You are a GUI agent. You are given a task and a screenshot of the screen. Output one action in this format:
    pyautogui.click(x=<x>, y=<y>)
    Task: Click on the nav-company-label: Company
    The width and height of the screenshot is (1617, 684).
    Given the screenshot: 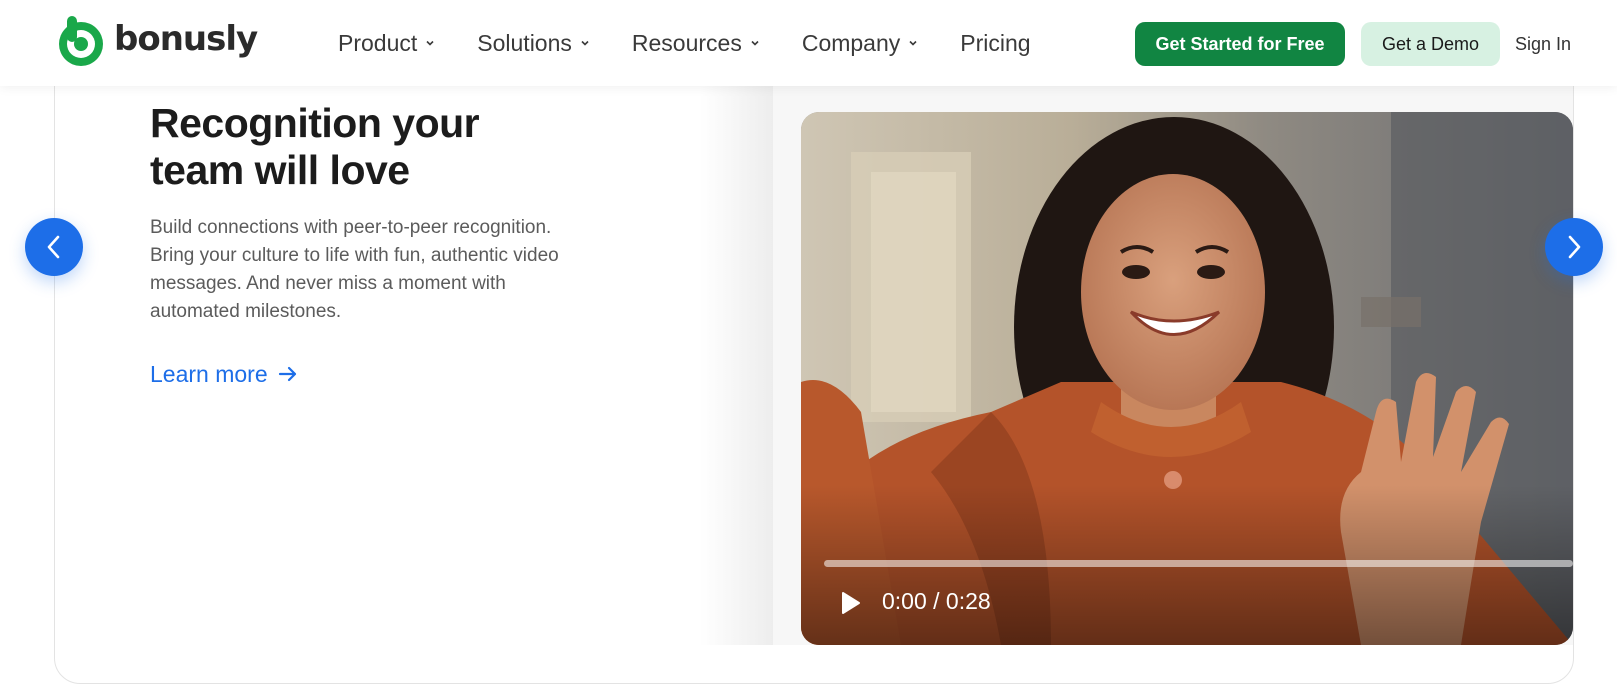 What is the action you would take?
    pyautogui.click(x=851, y=42)
    